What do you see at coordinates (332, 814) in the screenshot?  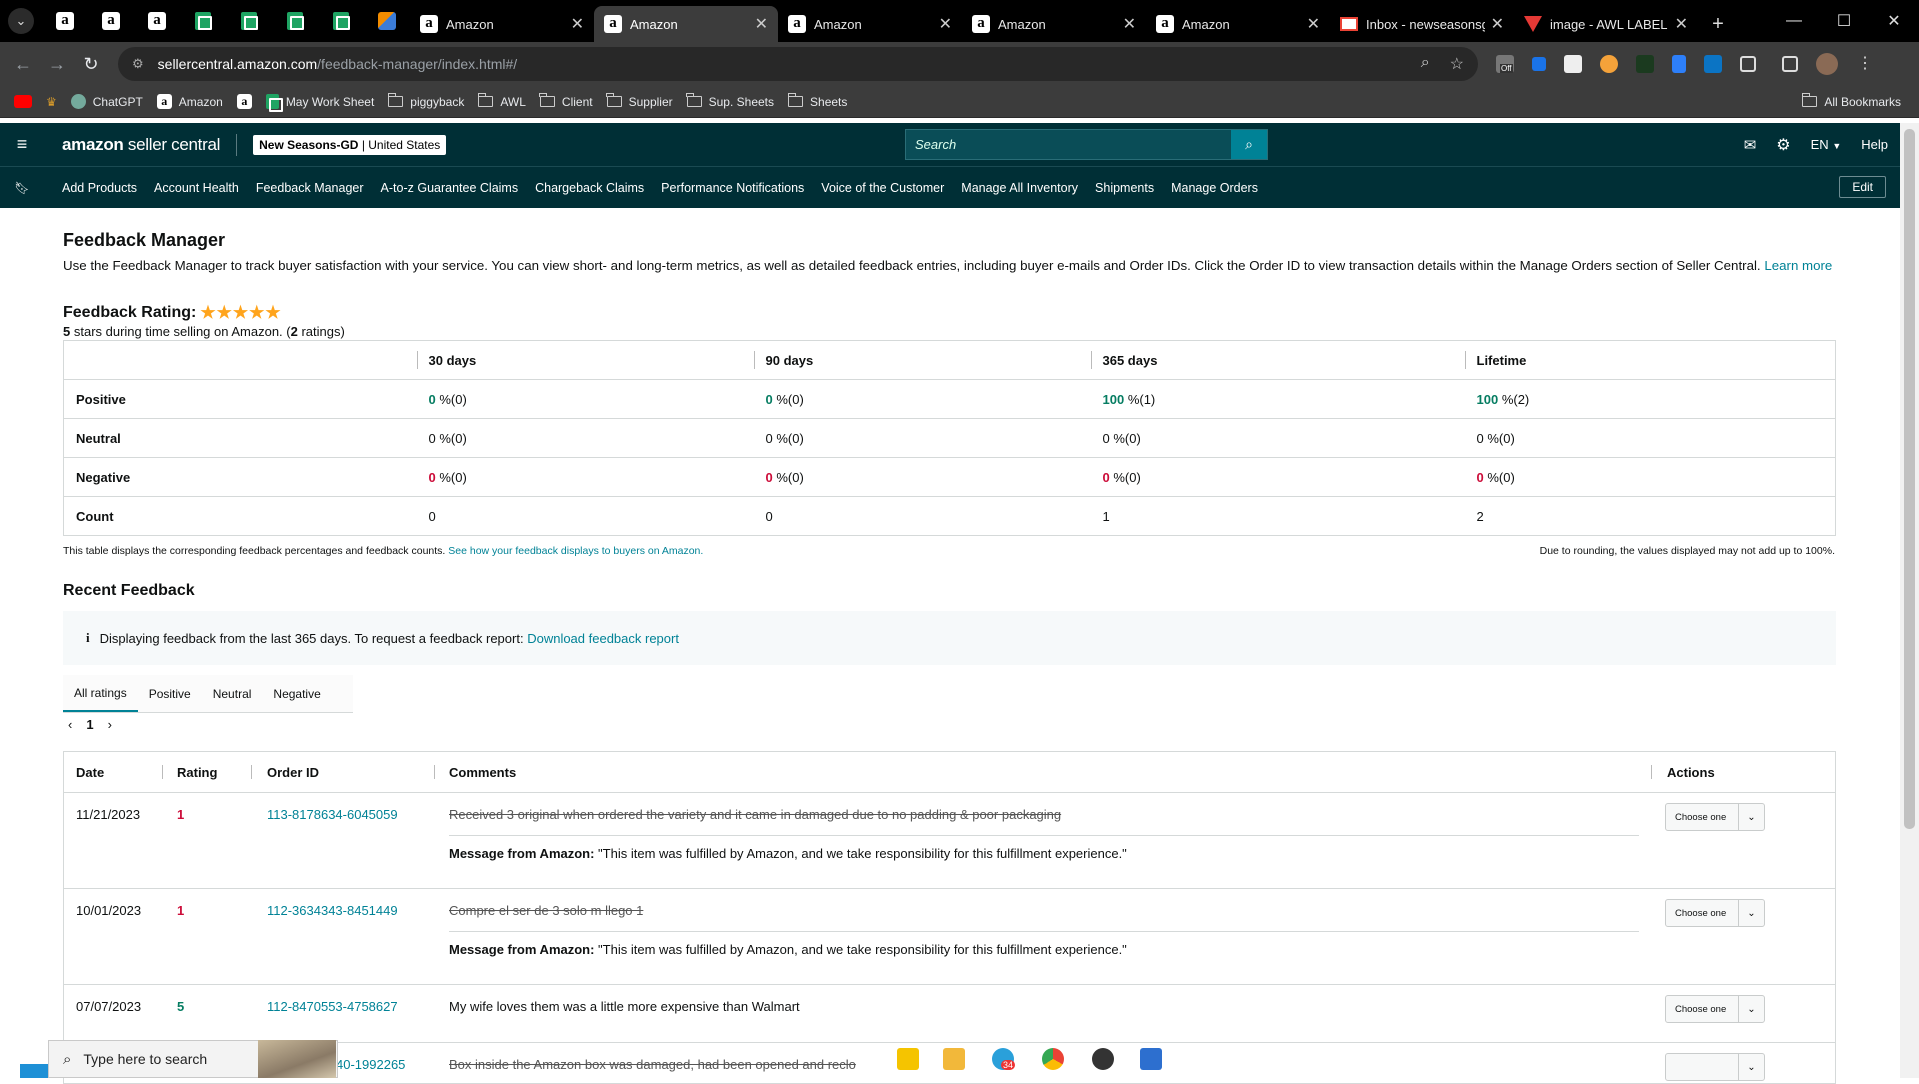 I see `order-id-link: 113-8178634-6045059` at bounding box center [332, 814].